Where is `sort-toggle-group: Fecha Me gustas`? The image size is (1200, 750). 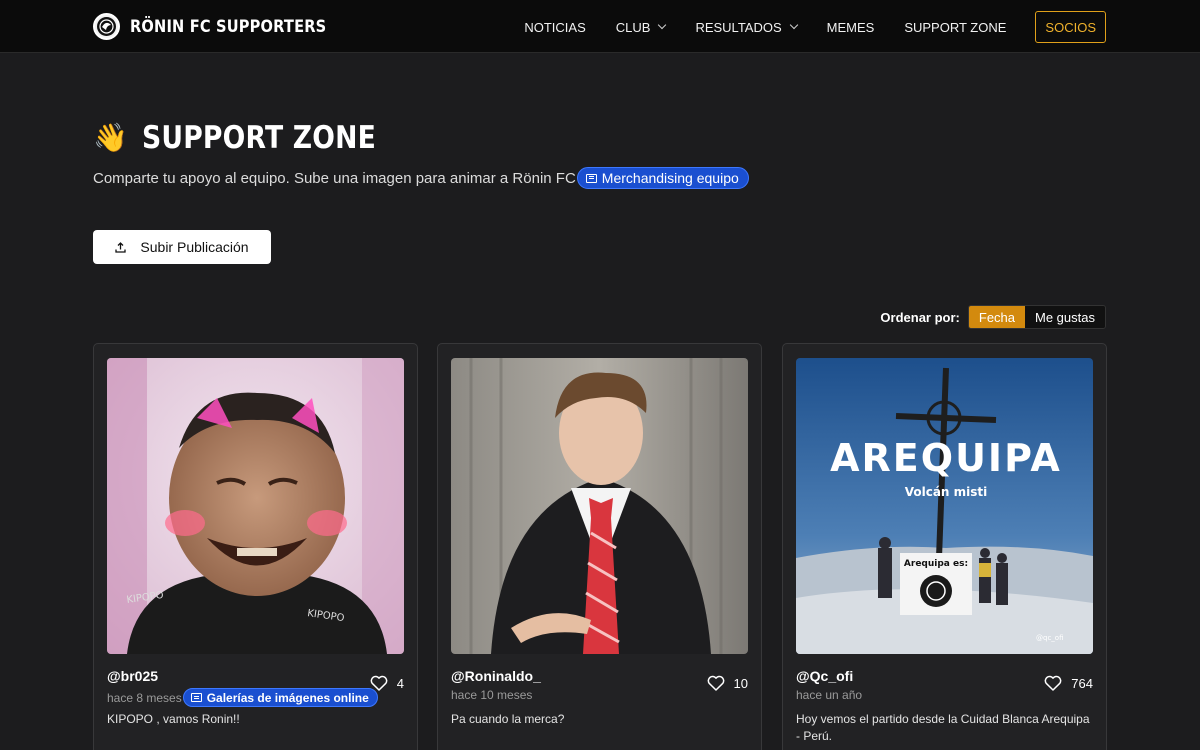 sort-toggle-group: Fecha Me gustas is located at coordinates (1036, 317).